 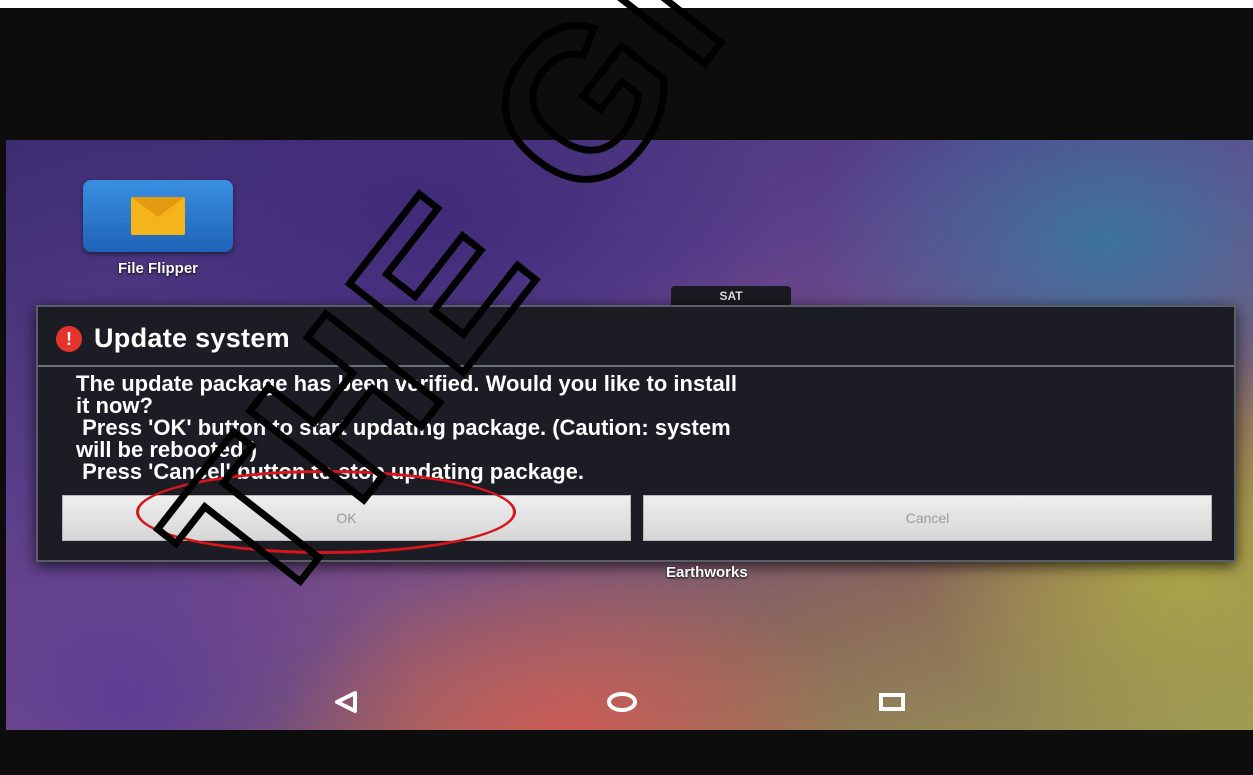 I want to click on dialog-title-bar: ! Update system, so click(x=173, y=338).